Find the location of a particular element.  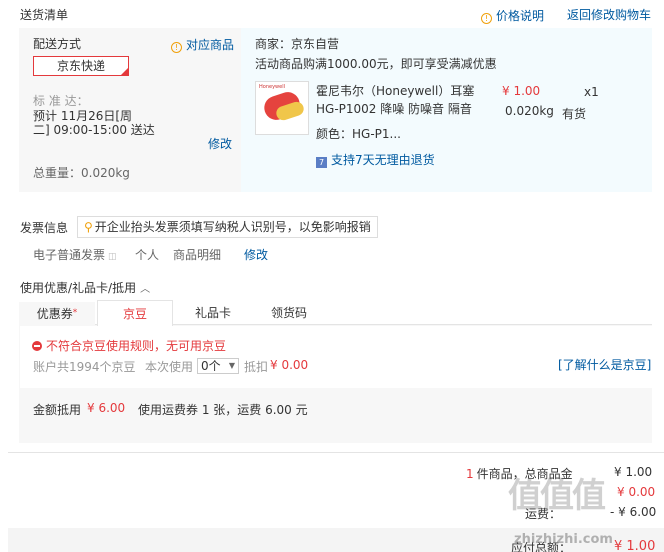

invoice-type: 电子普通发票 ◫ is located at coordinates (75, 255).